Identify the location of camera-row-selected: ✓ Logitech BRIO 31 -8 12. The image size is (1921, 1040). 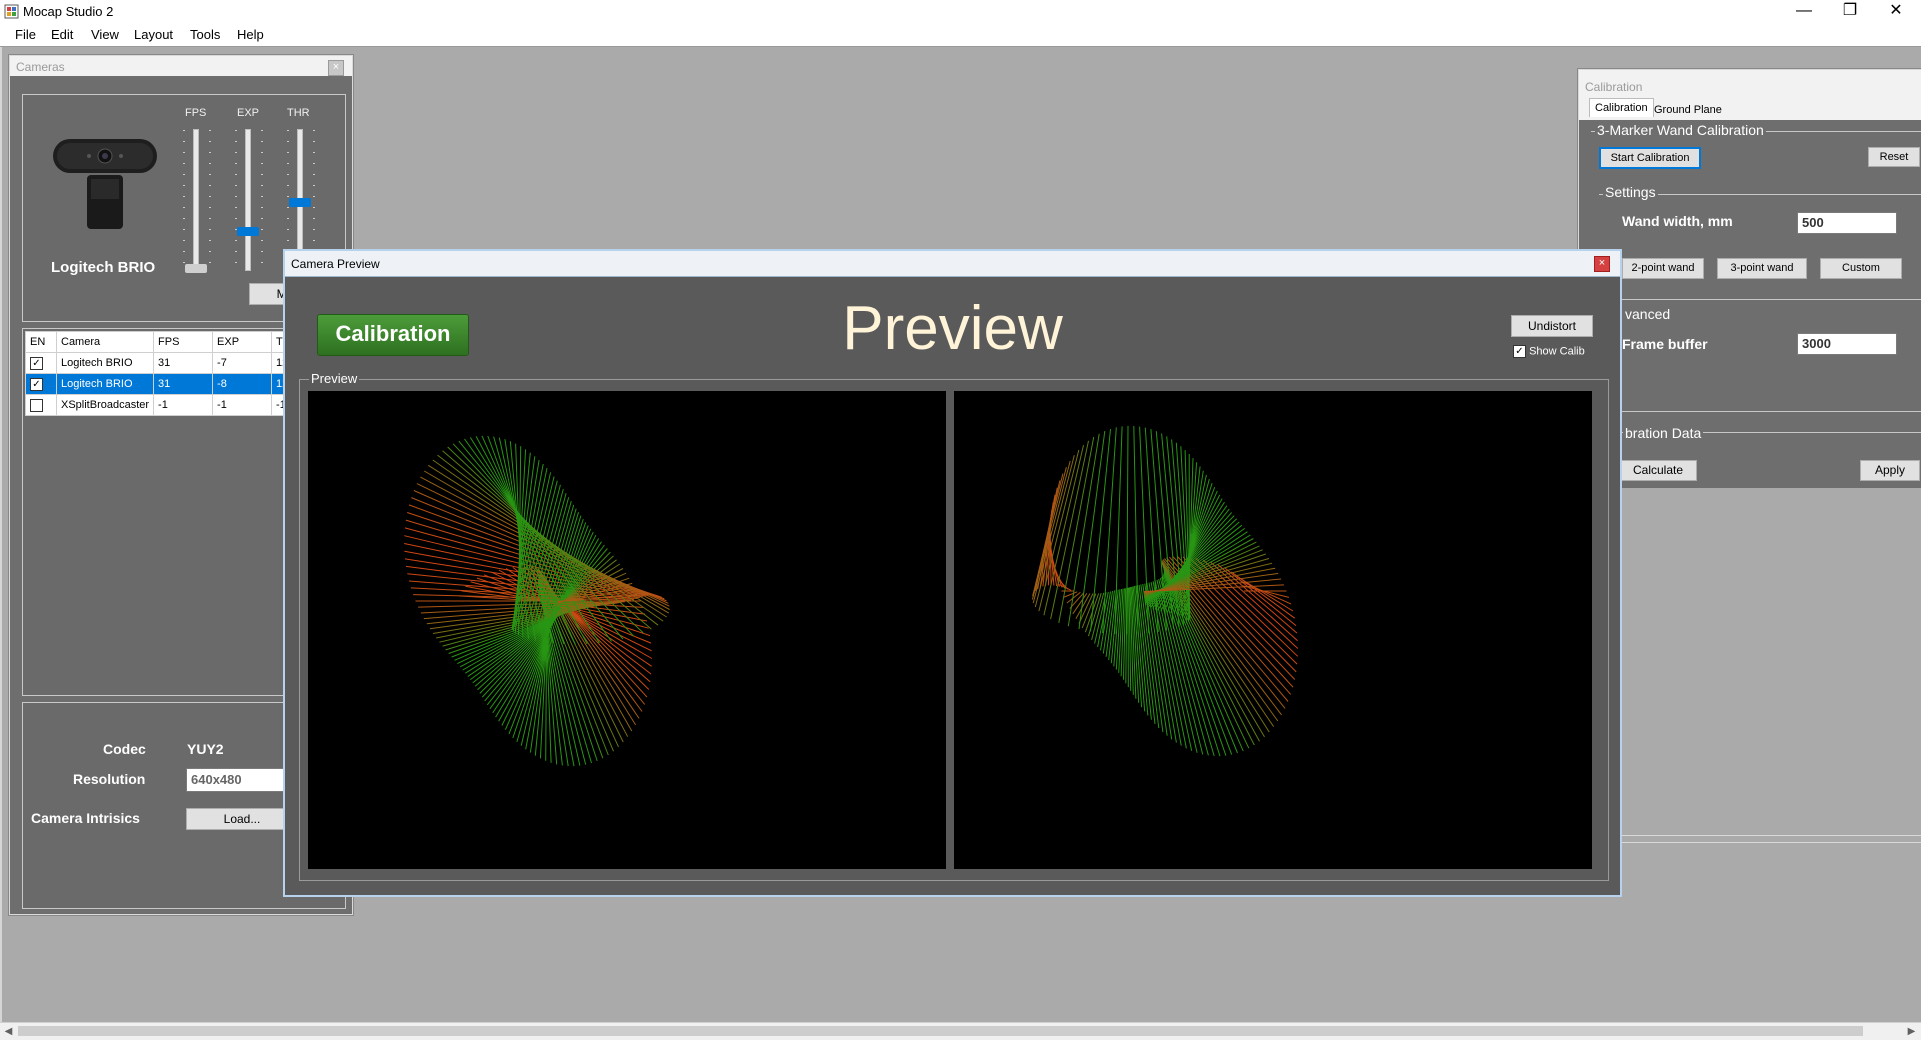
(170, 384).